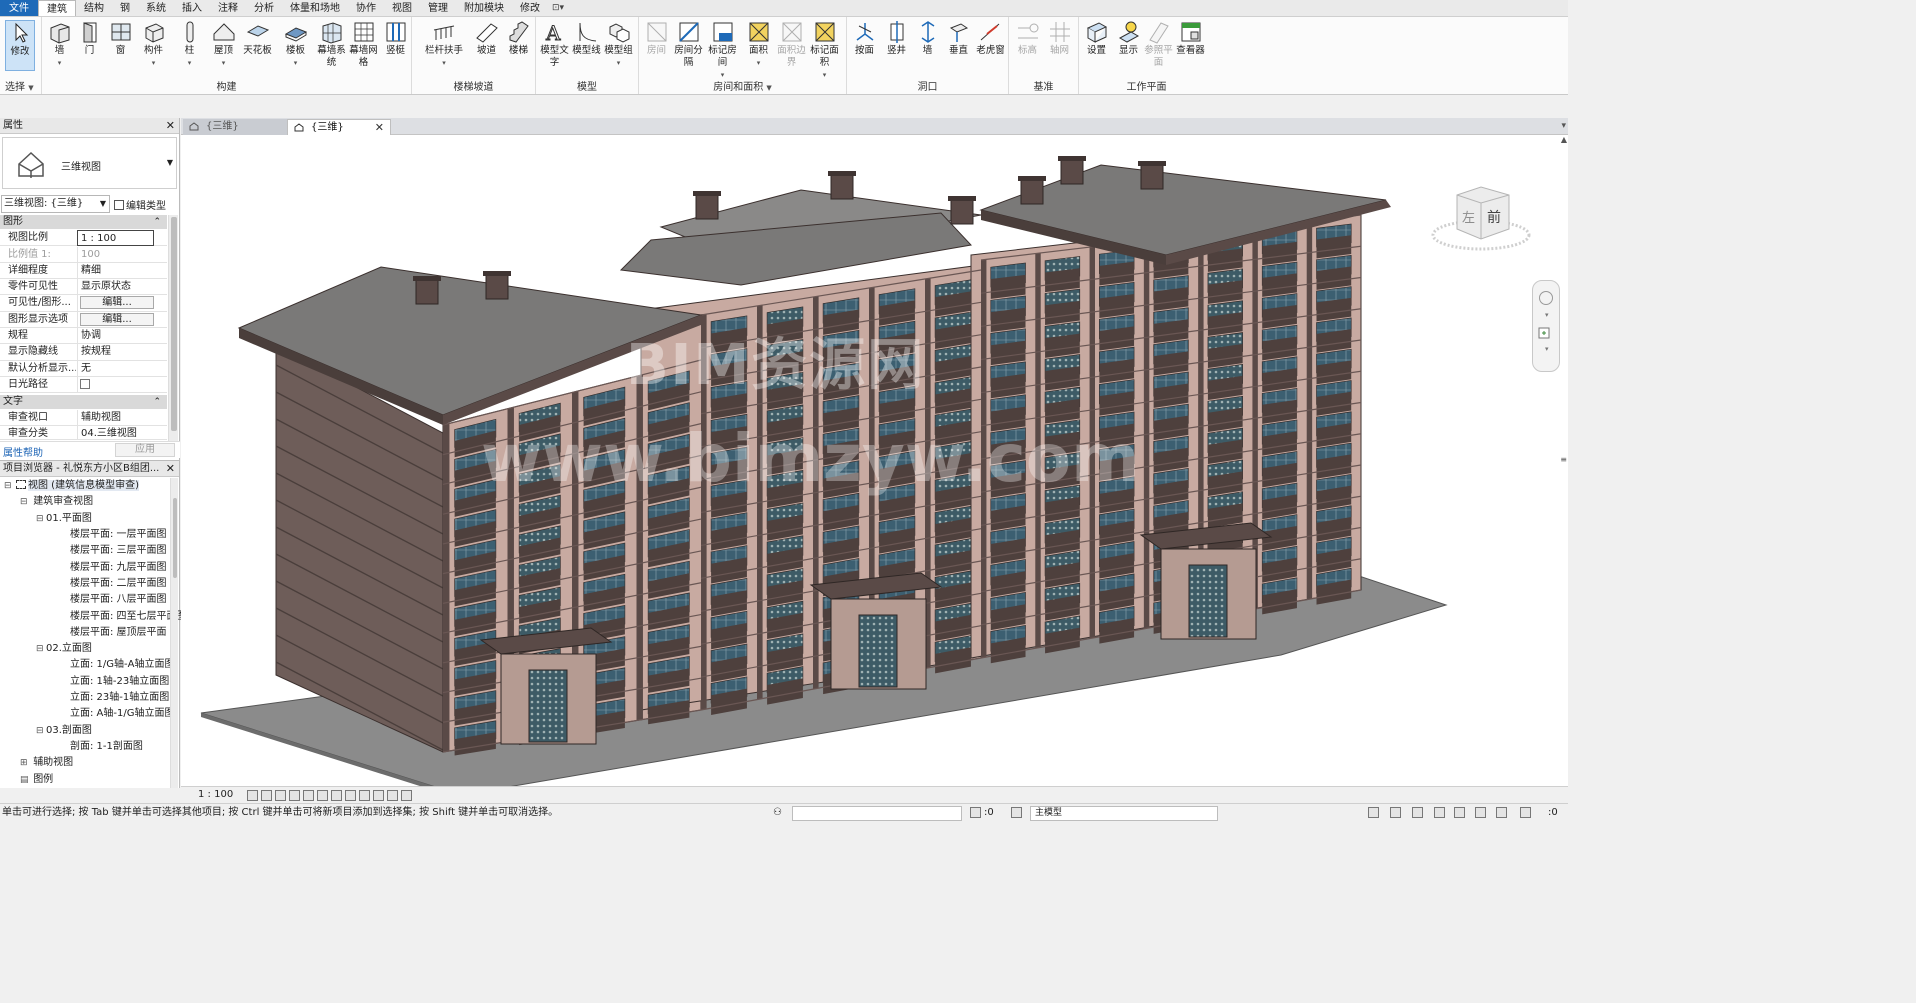  What do you see at coordinates (215, 794) in the screenshot?
I see `view-scale-button: 1 : 100` at bounding box center [215, 794].